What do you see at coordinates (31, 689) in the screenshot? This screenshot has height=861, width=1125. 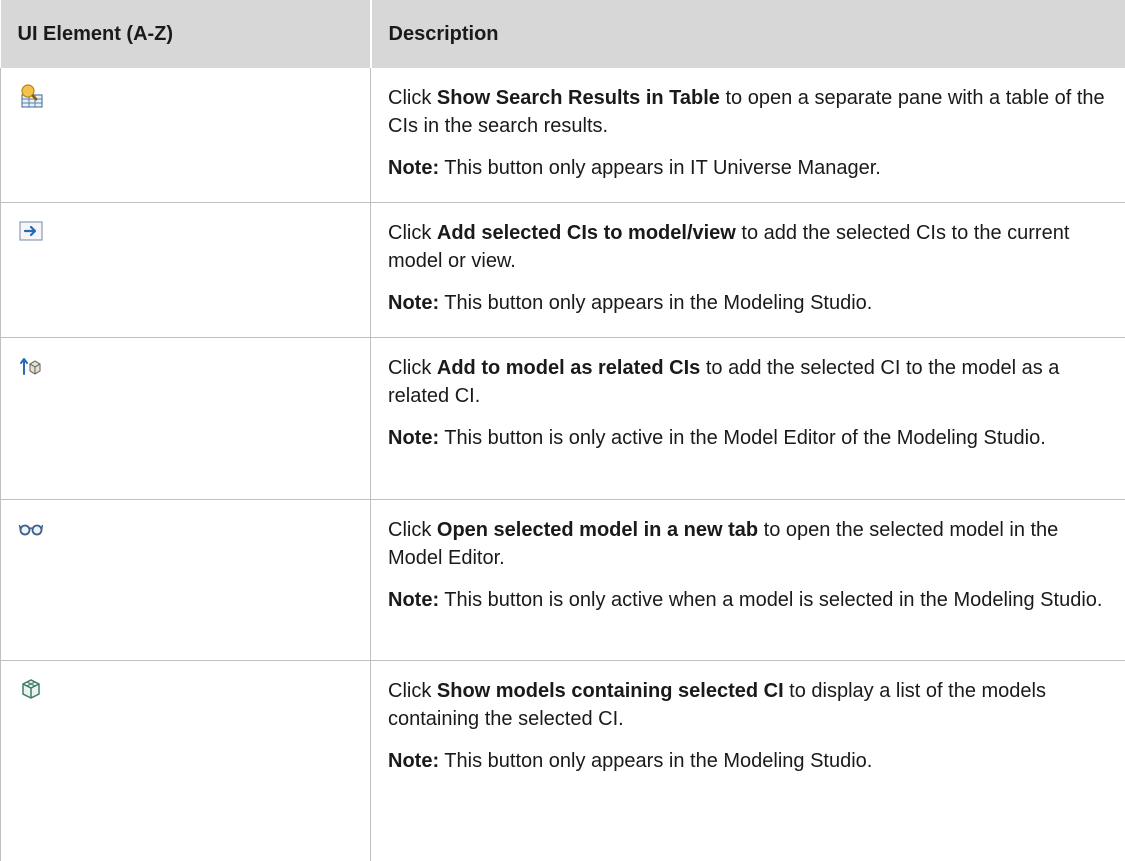 I see `cube-models-icon` at bounding box center [31, 689].